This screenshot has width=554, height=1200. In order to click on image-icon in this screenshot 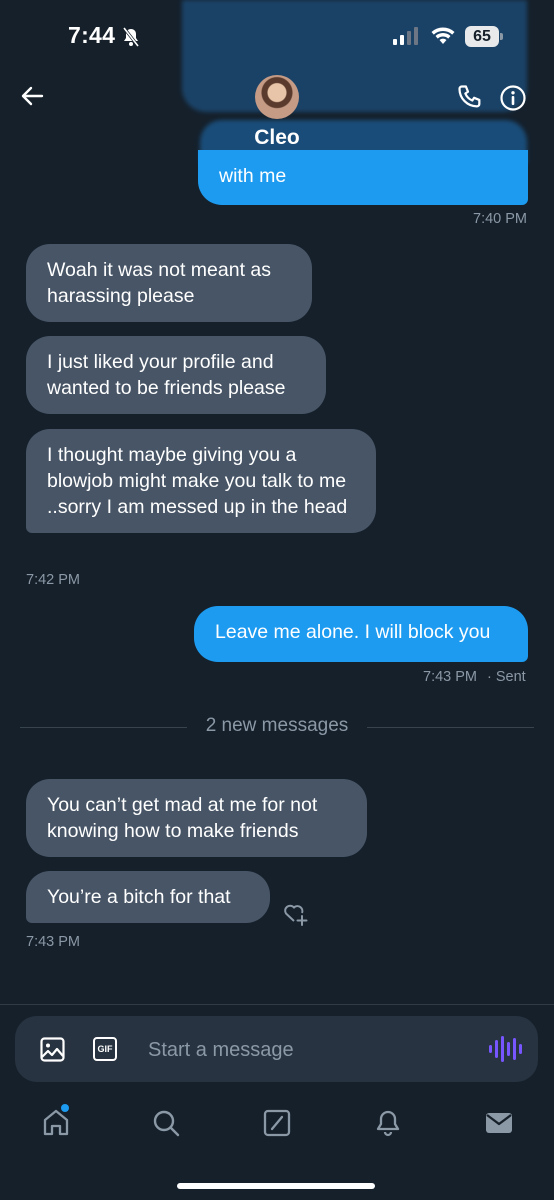, I will do `click(52, 1049)`.